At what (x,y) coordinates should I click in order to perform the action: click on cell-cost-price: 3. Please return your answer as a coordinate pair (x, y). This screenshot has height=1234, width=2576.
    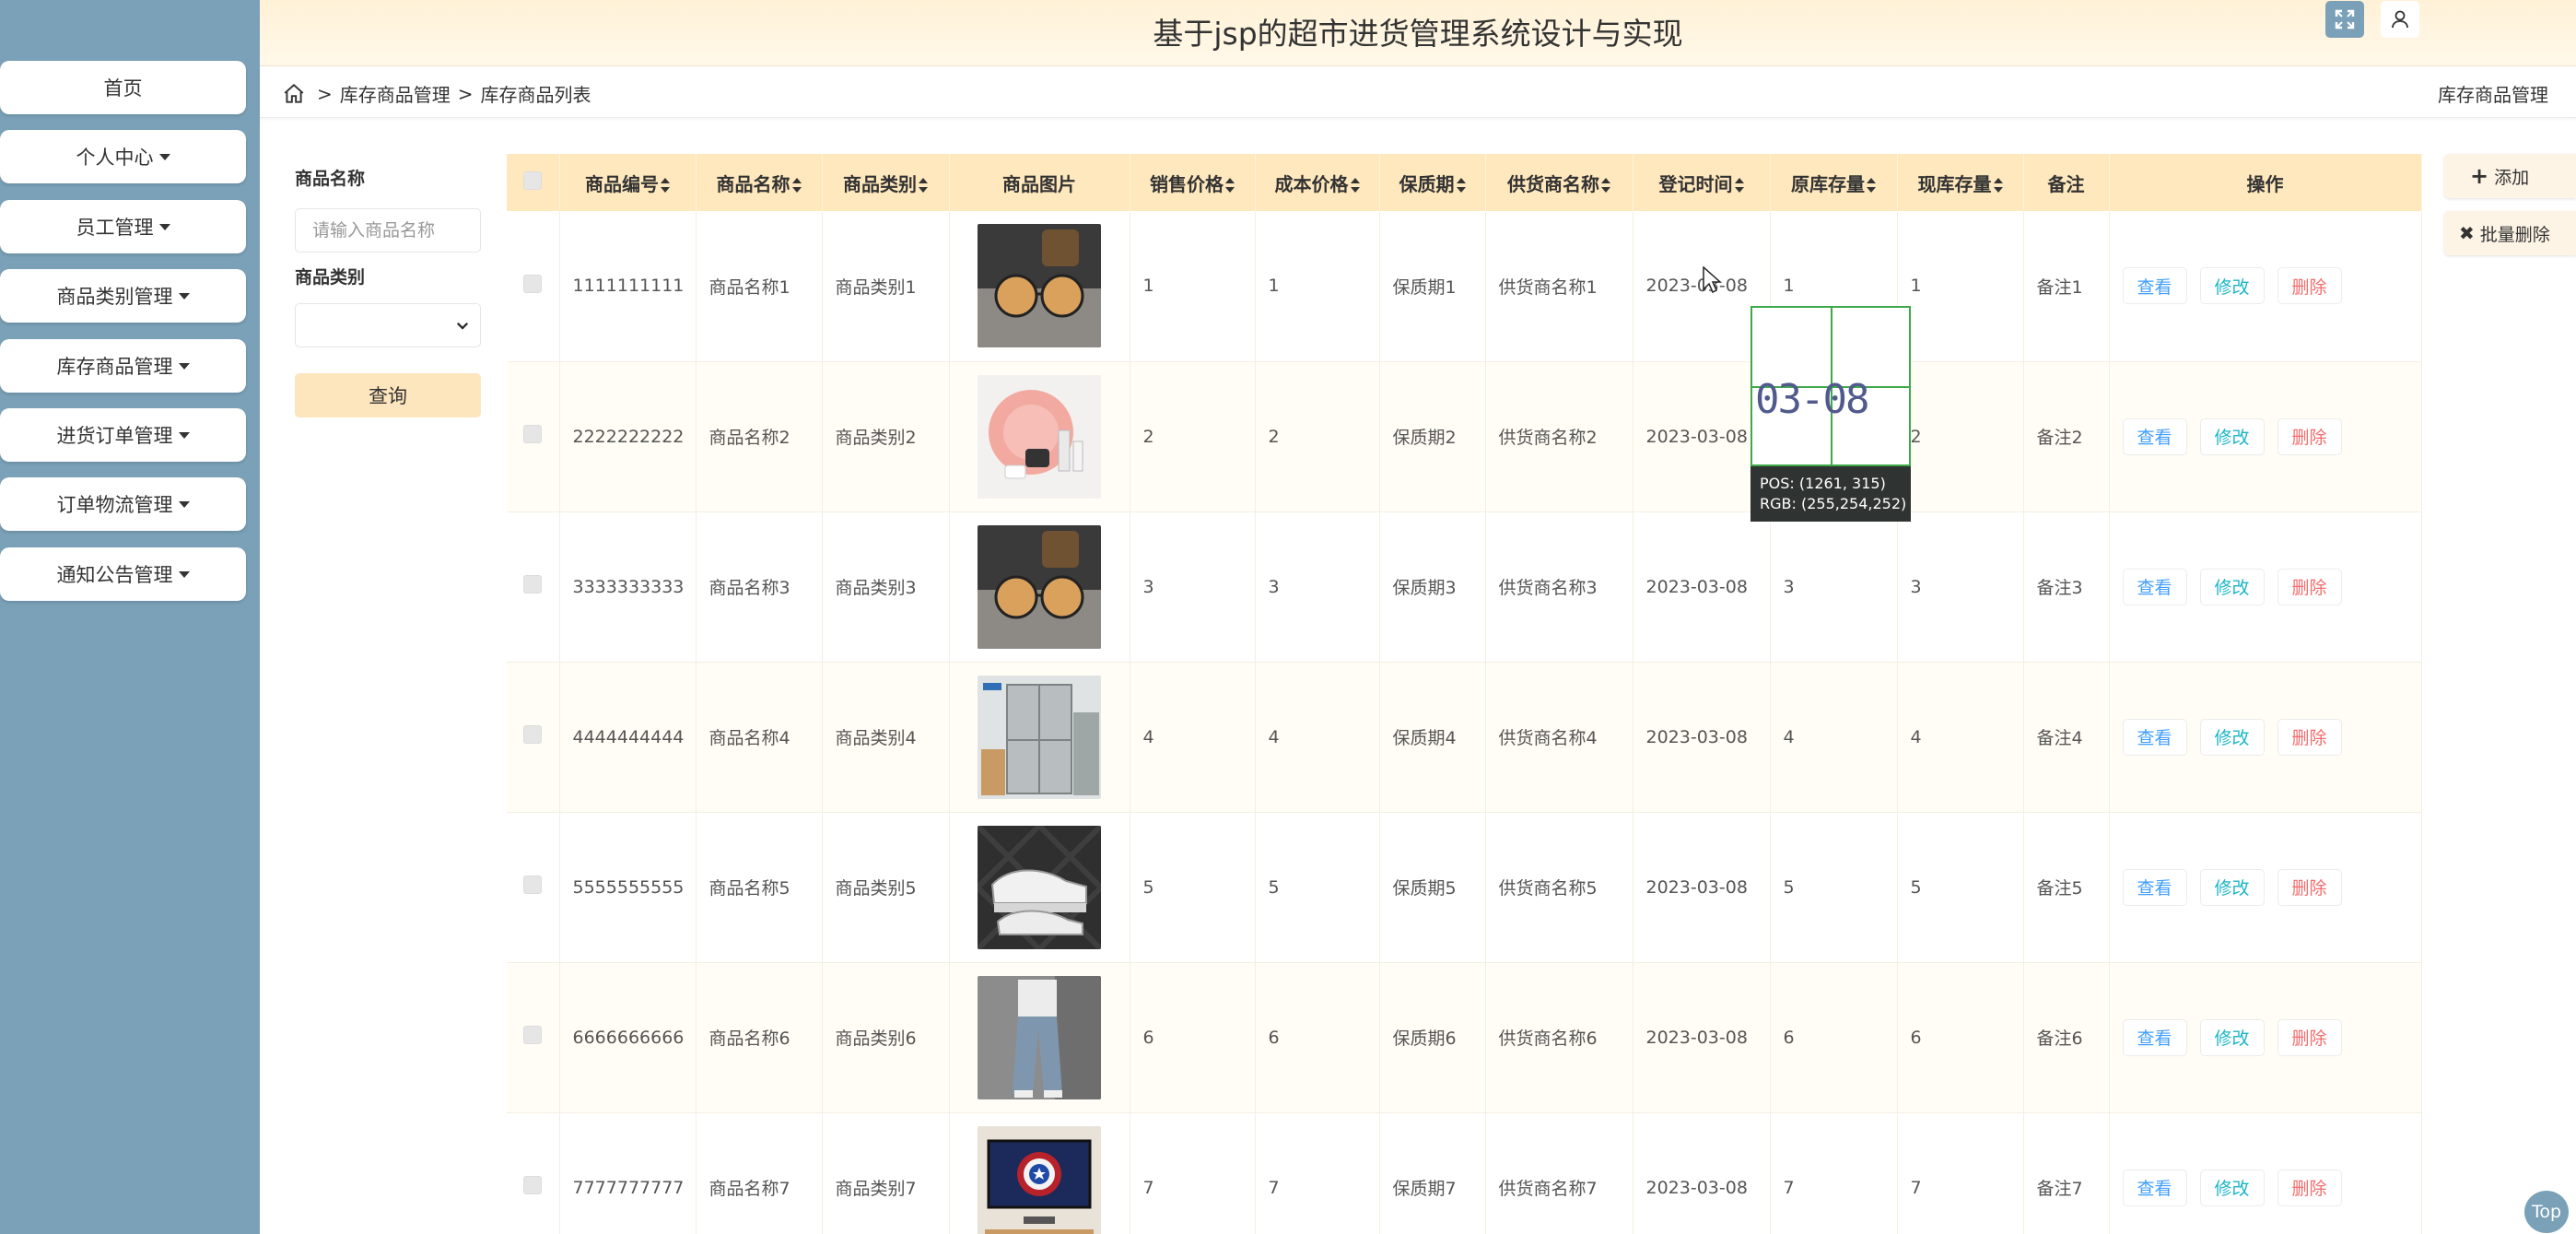
    Looking at the image, I should click on (1317, 587).